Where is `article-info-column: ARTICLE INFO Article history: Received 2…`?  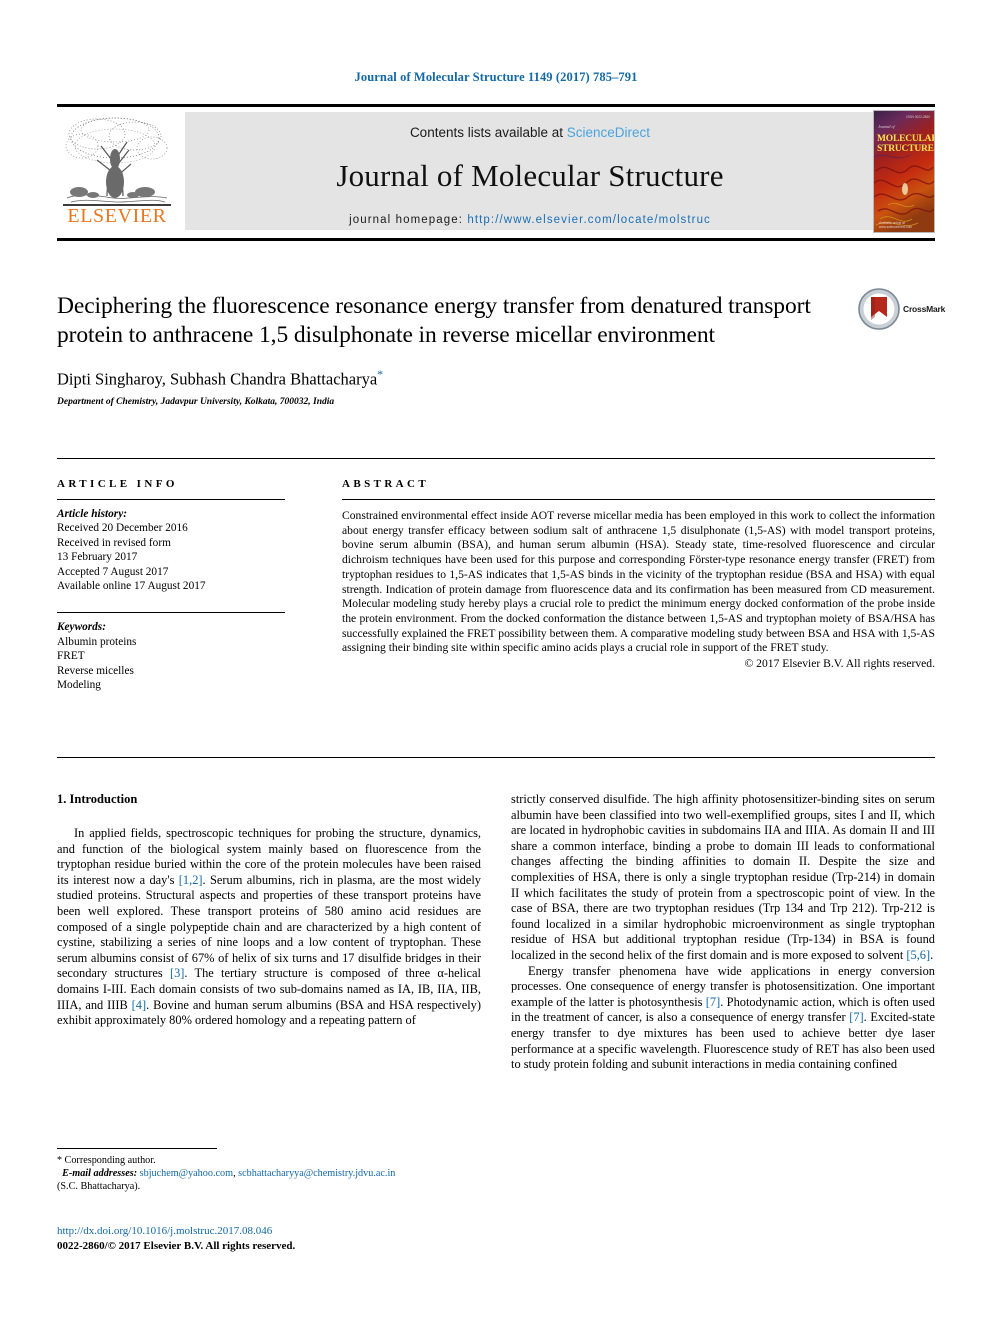 article-info-column: ARTICLE INFO Article history: Received 2… is located at coordinates (179, 585).